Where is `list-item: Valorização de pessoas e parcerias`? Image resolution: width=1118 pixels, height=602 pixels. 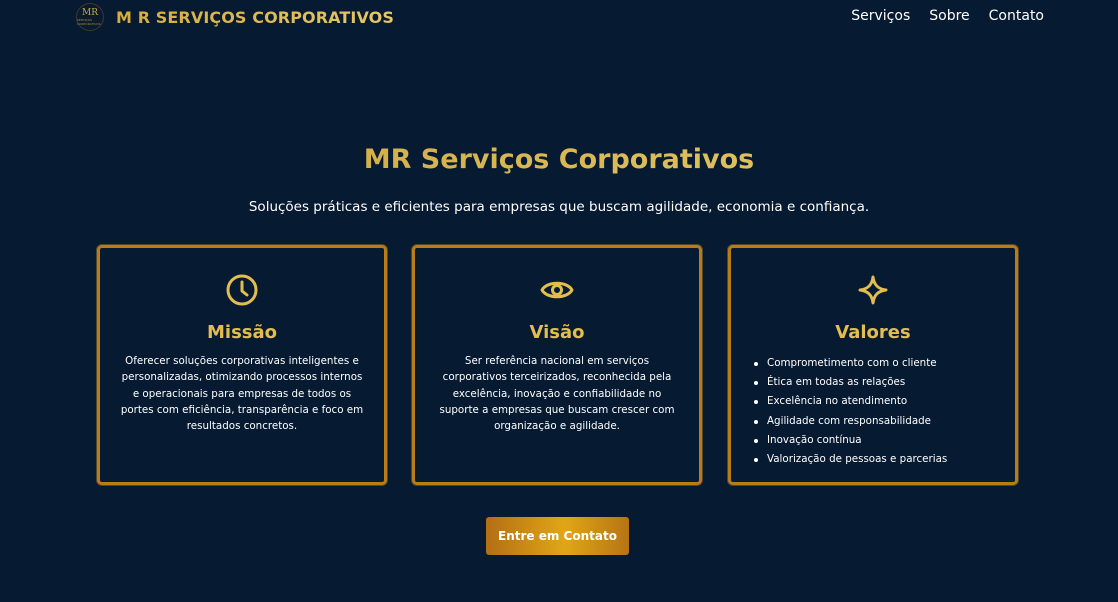
list-item: Valorização de pessoas e parcerias is located at coordinates (880, 459).